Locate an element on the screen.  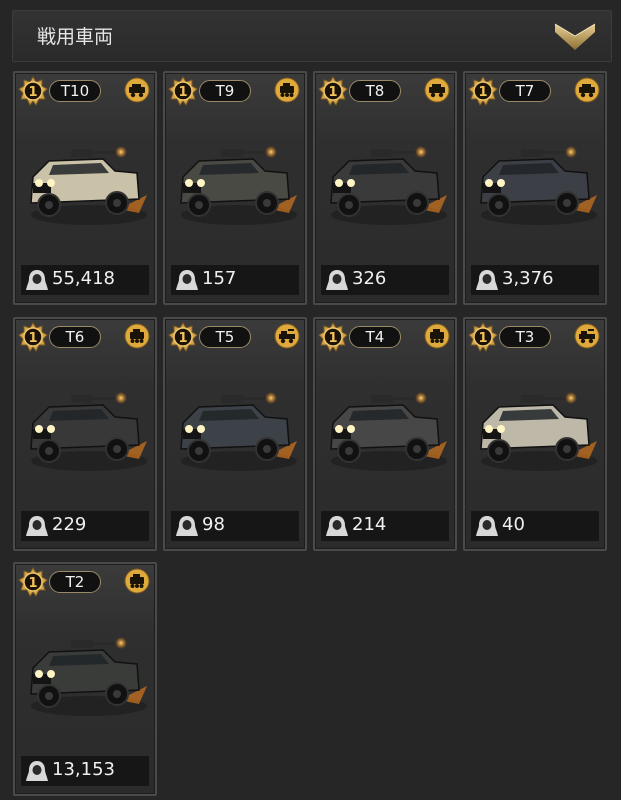
vehicle-card-t7: 1 T7 3,376 is located at coordinates (535, 188).